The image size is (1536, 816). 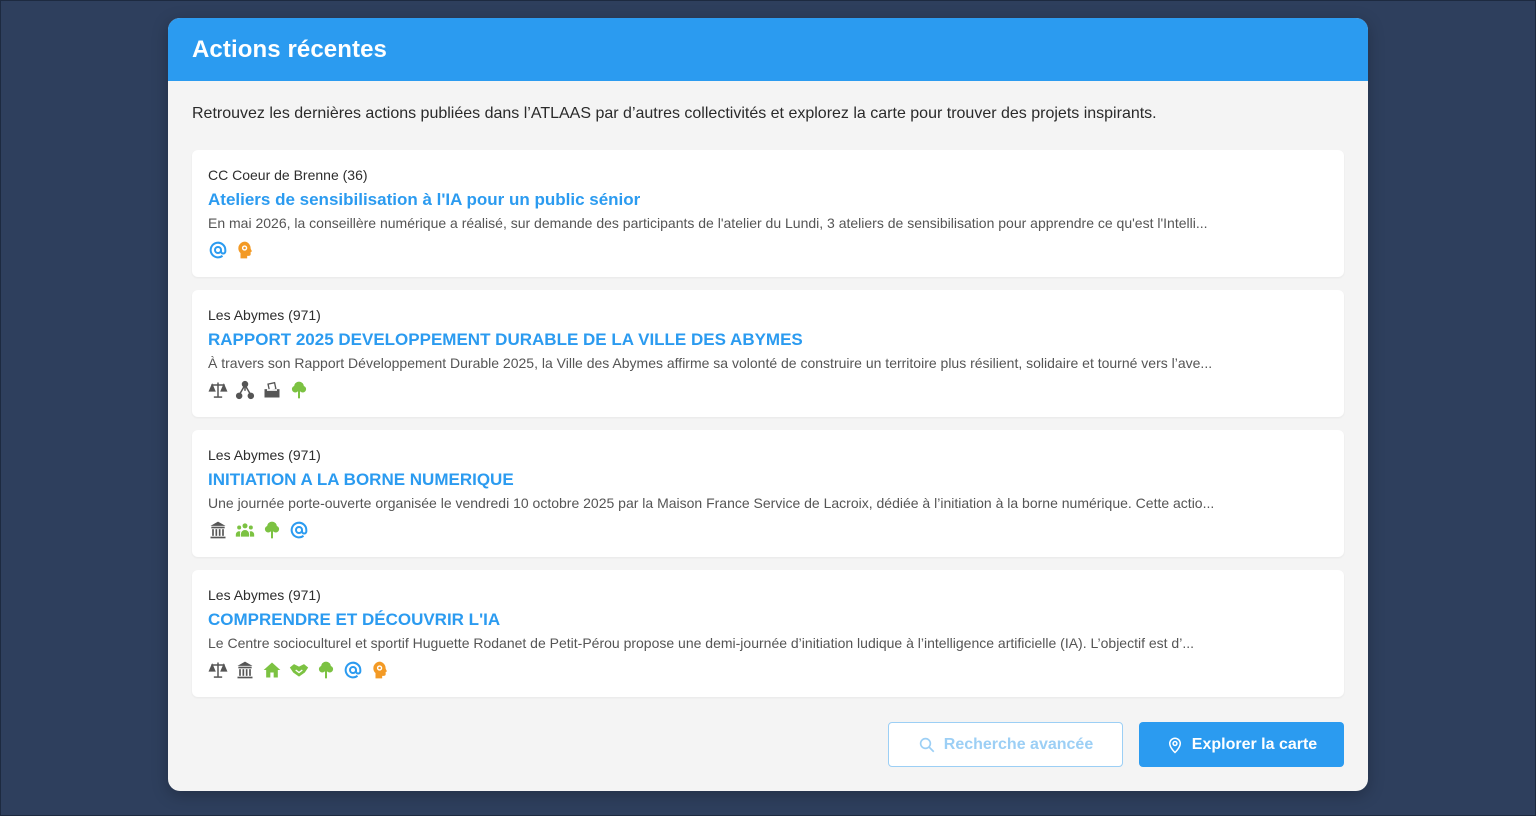 I want to click on map-pin-icon, so click(x=1174, y=745).